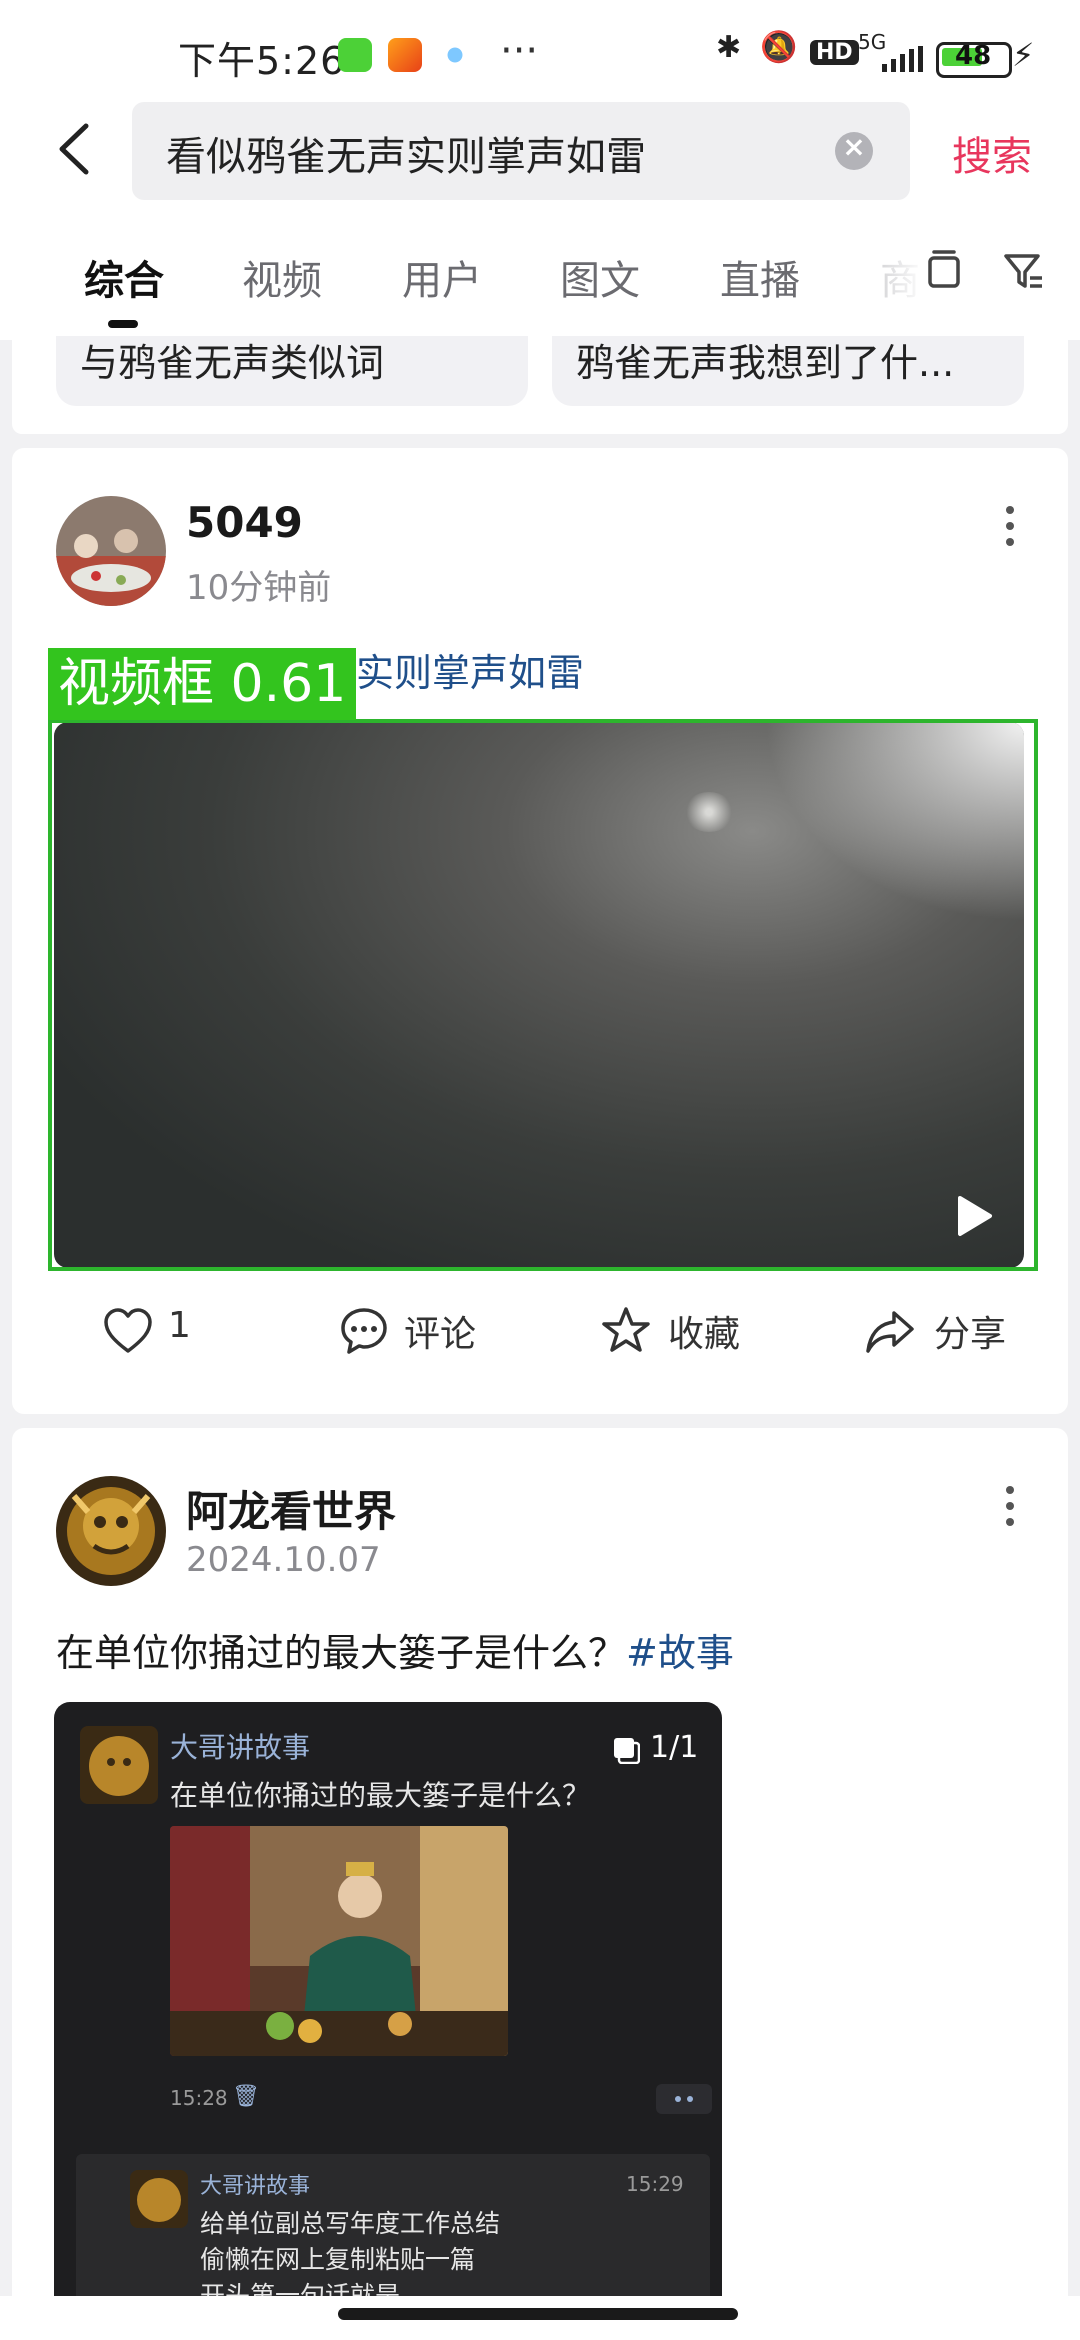 The width and height of the screenshot is (1080, 2340). What do you see at coordinates (259, 588) in the screenshot?
I see `post-time: 10分钟前` at bounding box center [259, 588].